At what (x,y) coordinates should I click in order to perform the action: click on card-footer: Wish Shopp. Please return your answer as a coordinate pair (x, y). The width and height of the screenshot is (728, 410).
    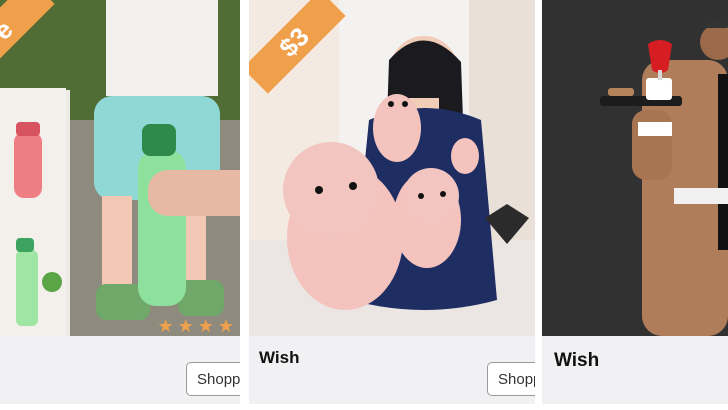
    Looking at the image, I should click on (392, 370).